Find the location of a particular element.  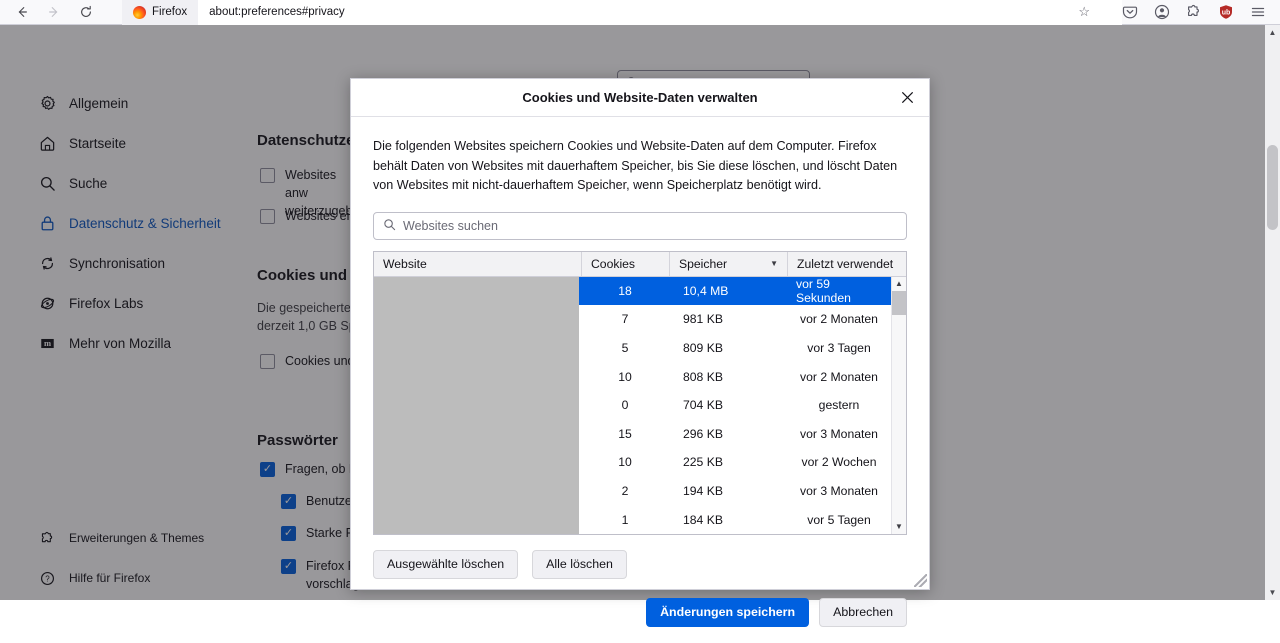

cell-speicher: 704 KB is located at coordinates (703, 405).